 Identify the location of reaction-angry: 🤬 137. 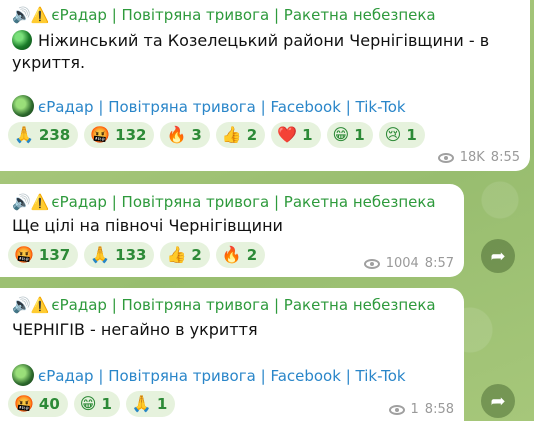
(43, 255).